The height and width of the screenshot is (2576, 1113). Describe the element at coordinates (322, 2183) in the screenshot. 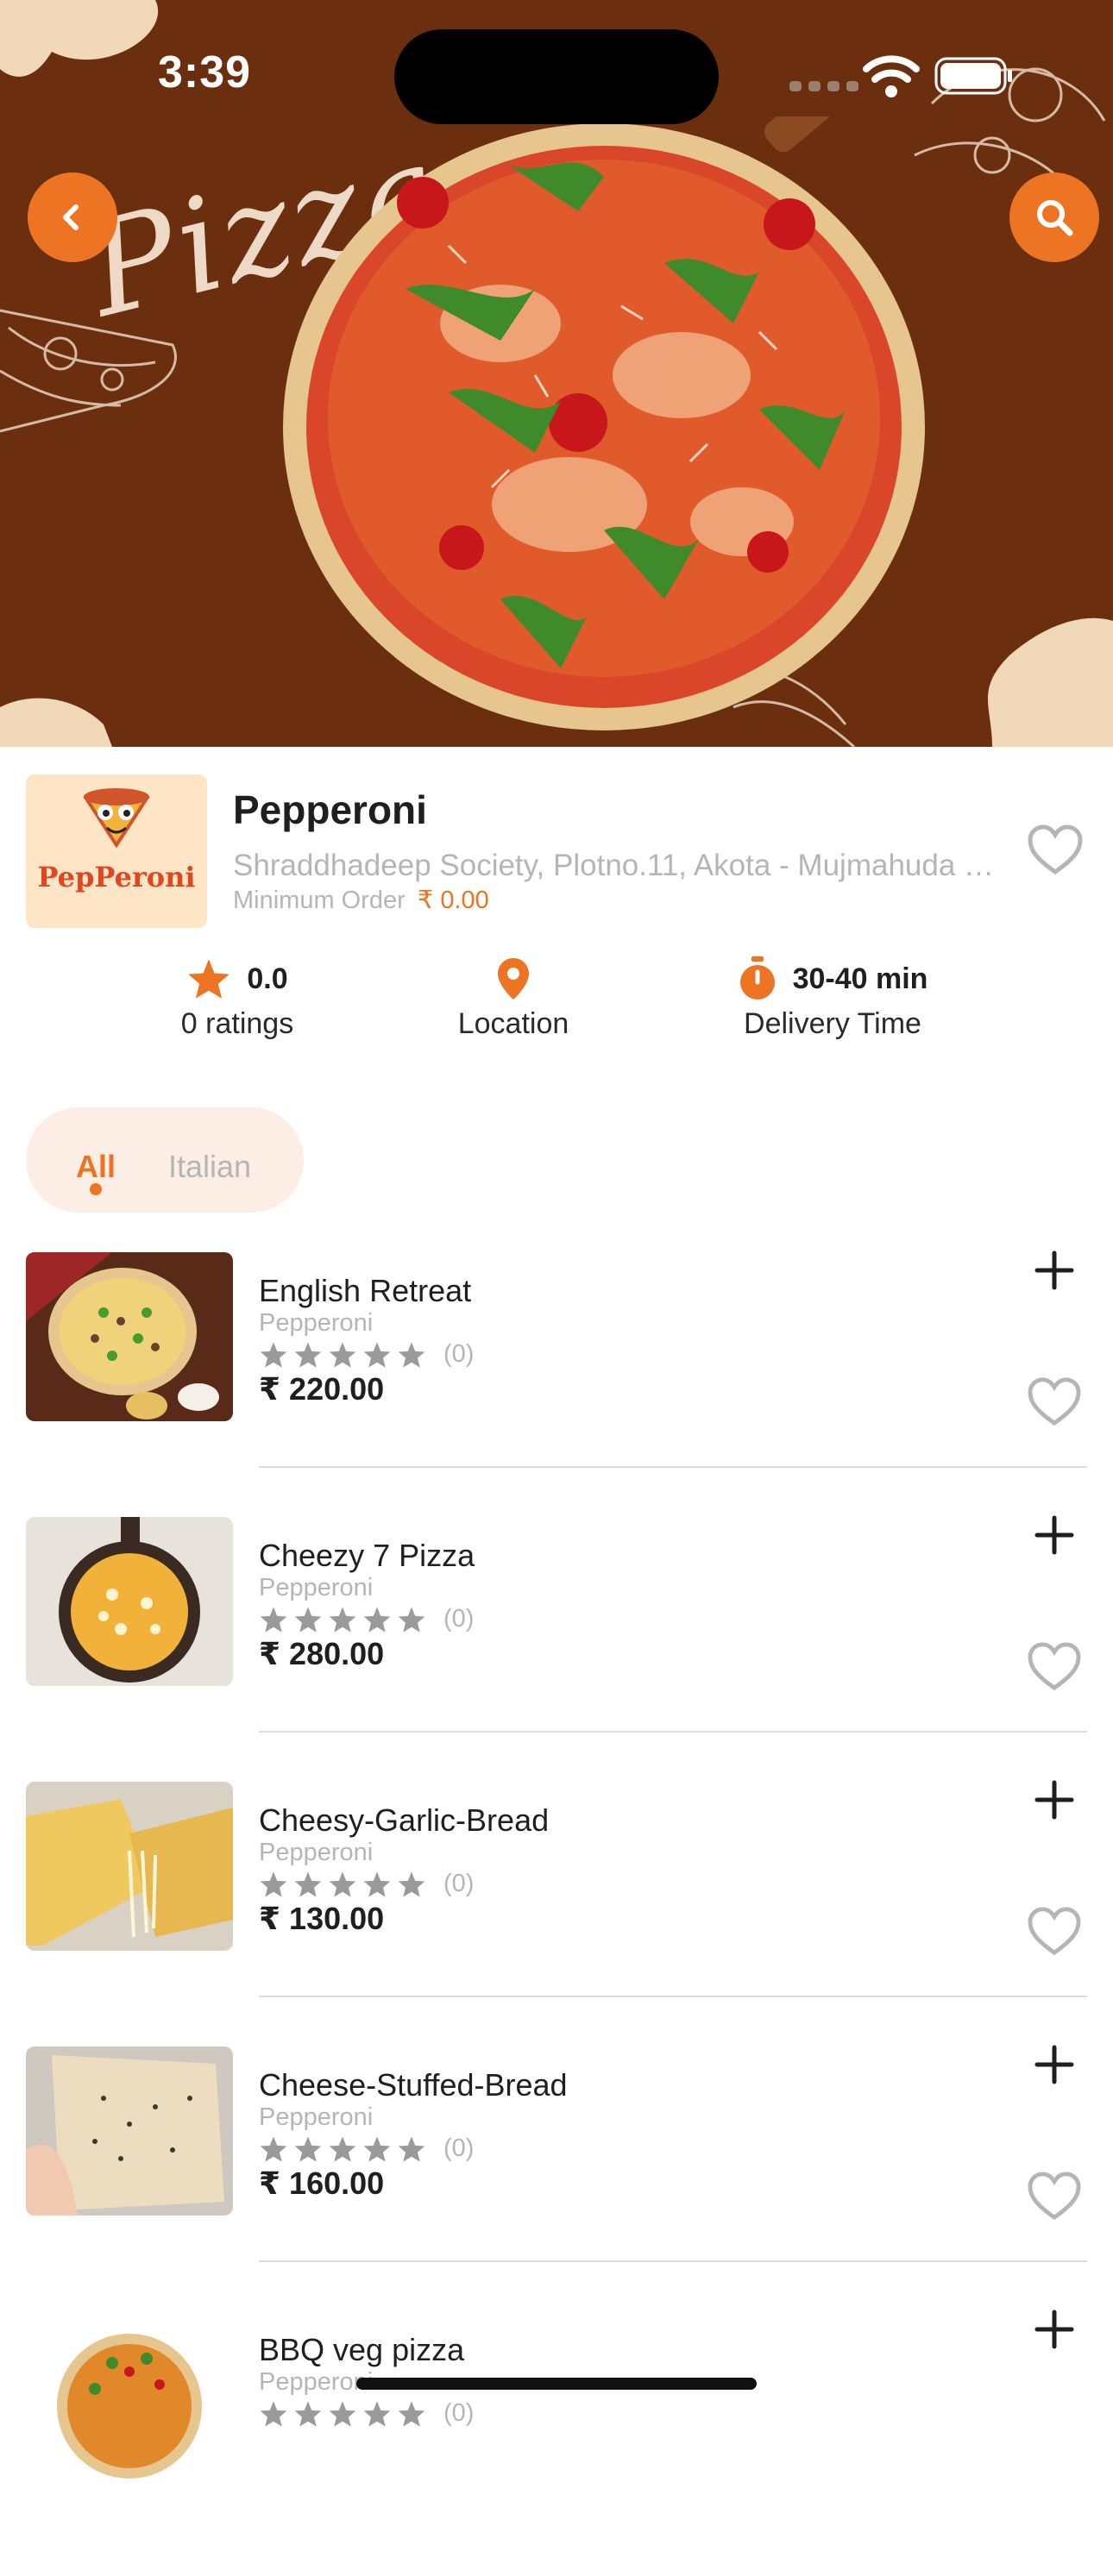

I see `item-price: ₹ 160.00` at that location.